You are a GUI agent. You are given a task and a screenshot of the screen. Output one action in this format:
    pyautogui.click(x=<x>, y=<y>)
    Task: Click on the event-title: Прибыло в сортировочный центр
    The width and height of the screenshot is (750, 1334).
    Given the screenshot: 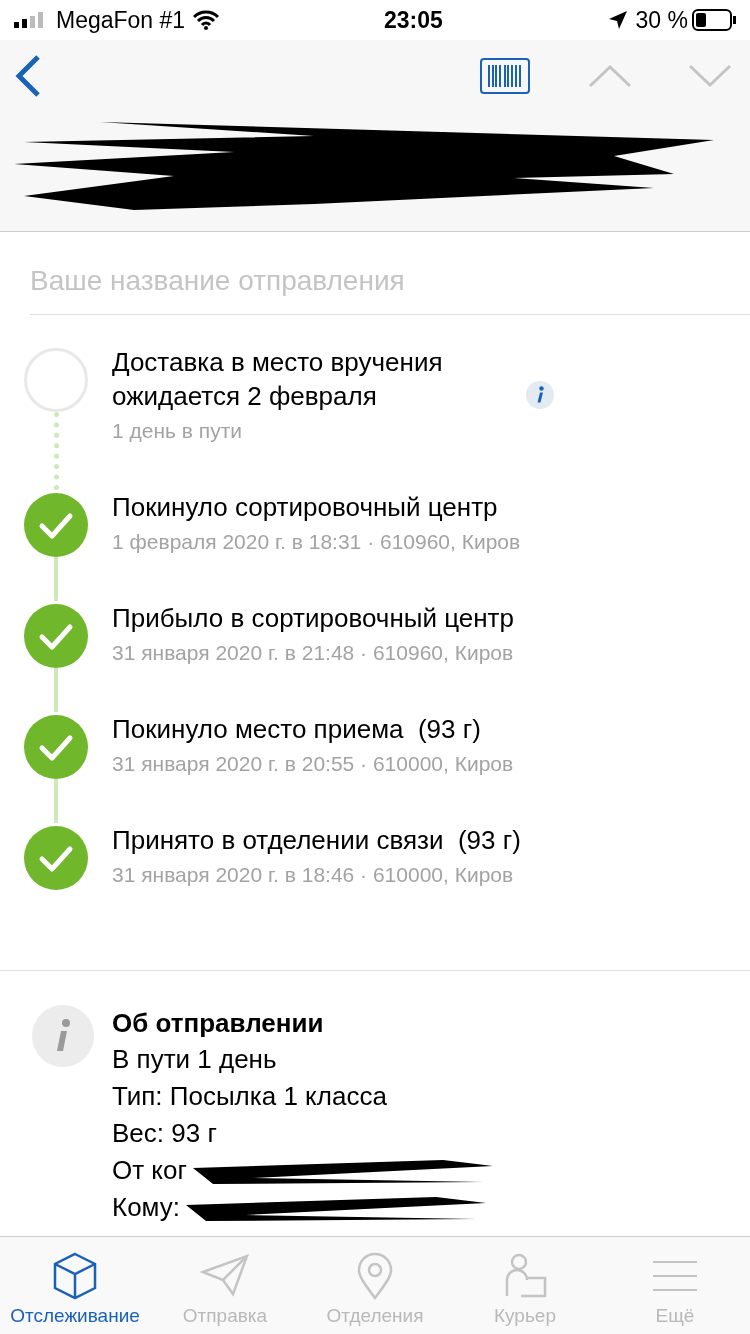 What is the action you would take?
    pyautogui.click(x=313, y=618)
    